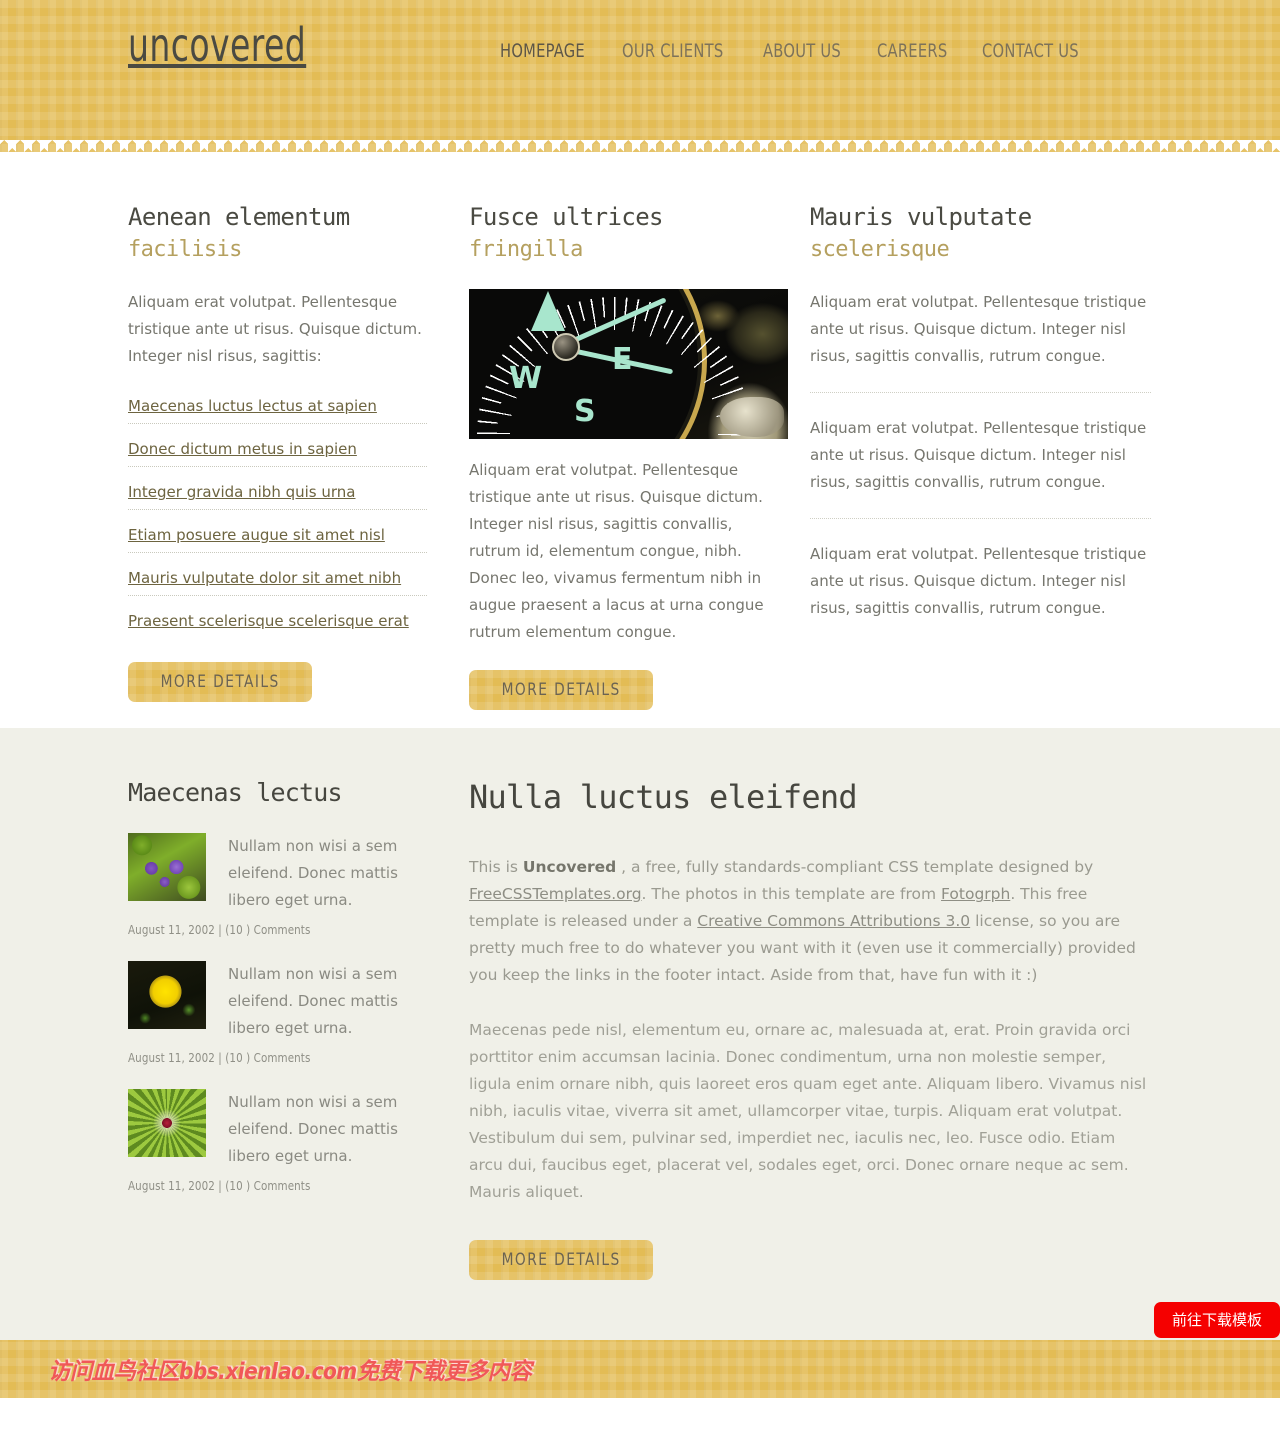 The image size is (1280, 1442). I want to click on nav-link-about-us: ABOUT US, so click(802, 51).